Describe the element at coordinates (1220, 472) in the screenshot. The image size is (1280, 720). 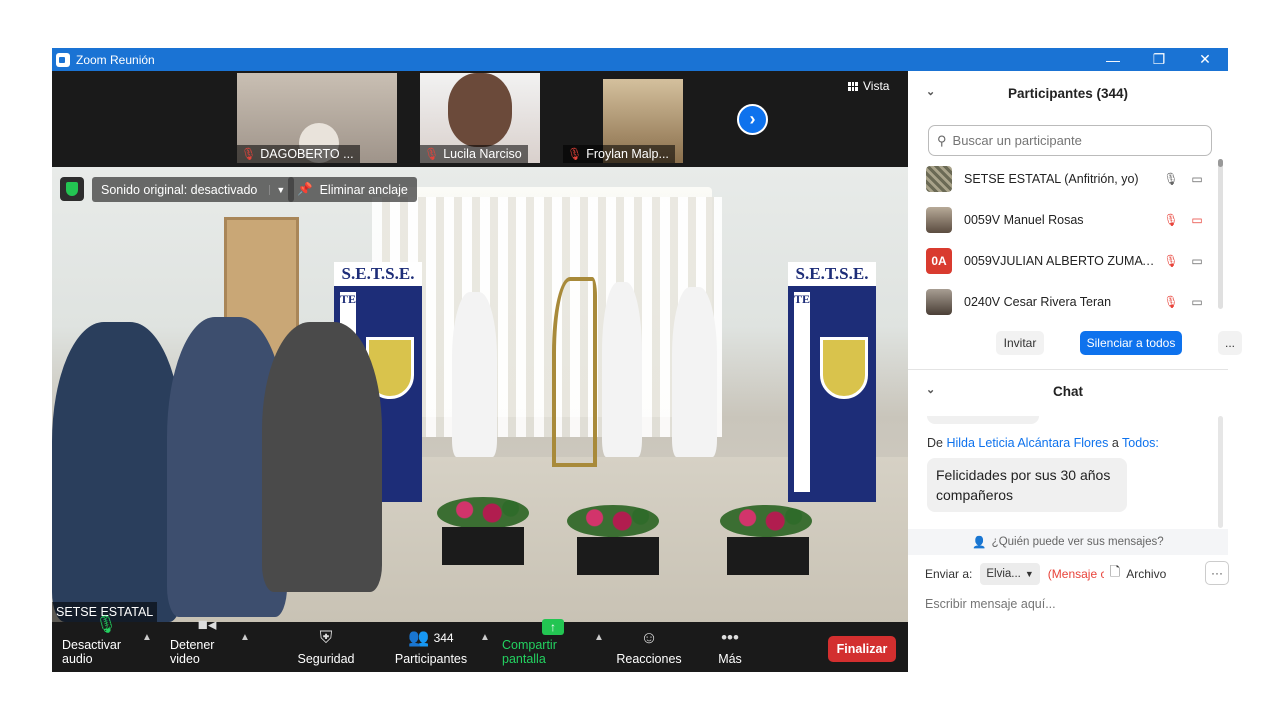
I see `chat-scrollbar` at that location.